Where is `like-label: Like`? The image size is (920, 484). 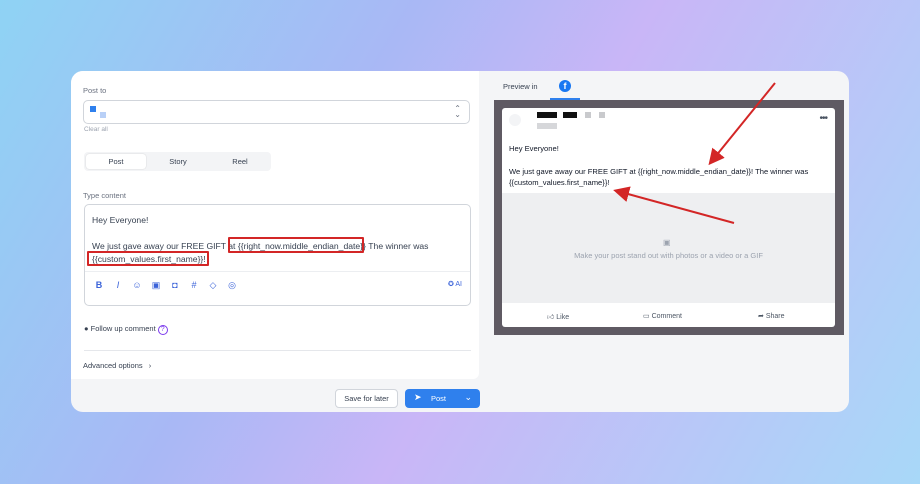 like-label: Like is located at coordinates (563, 317).